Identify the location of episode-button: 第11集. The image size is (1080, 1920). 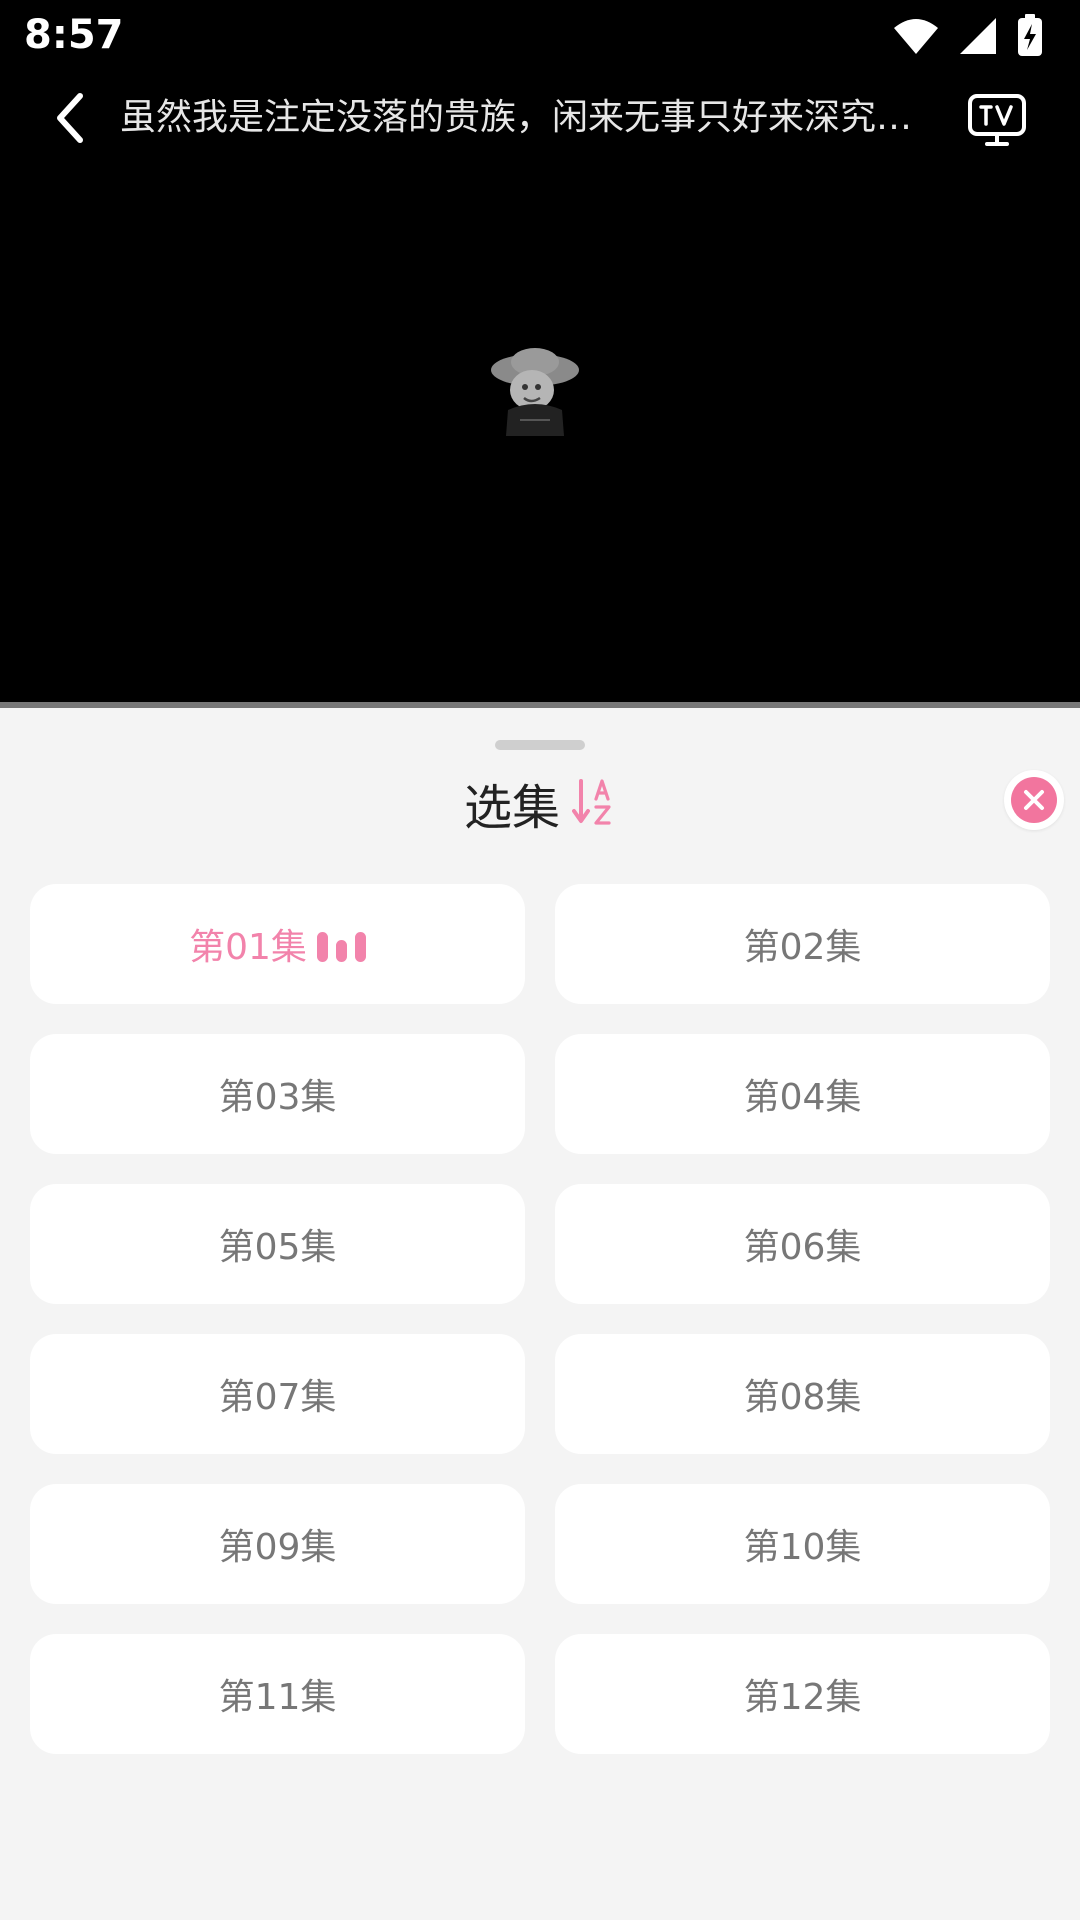
(277, 1694).